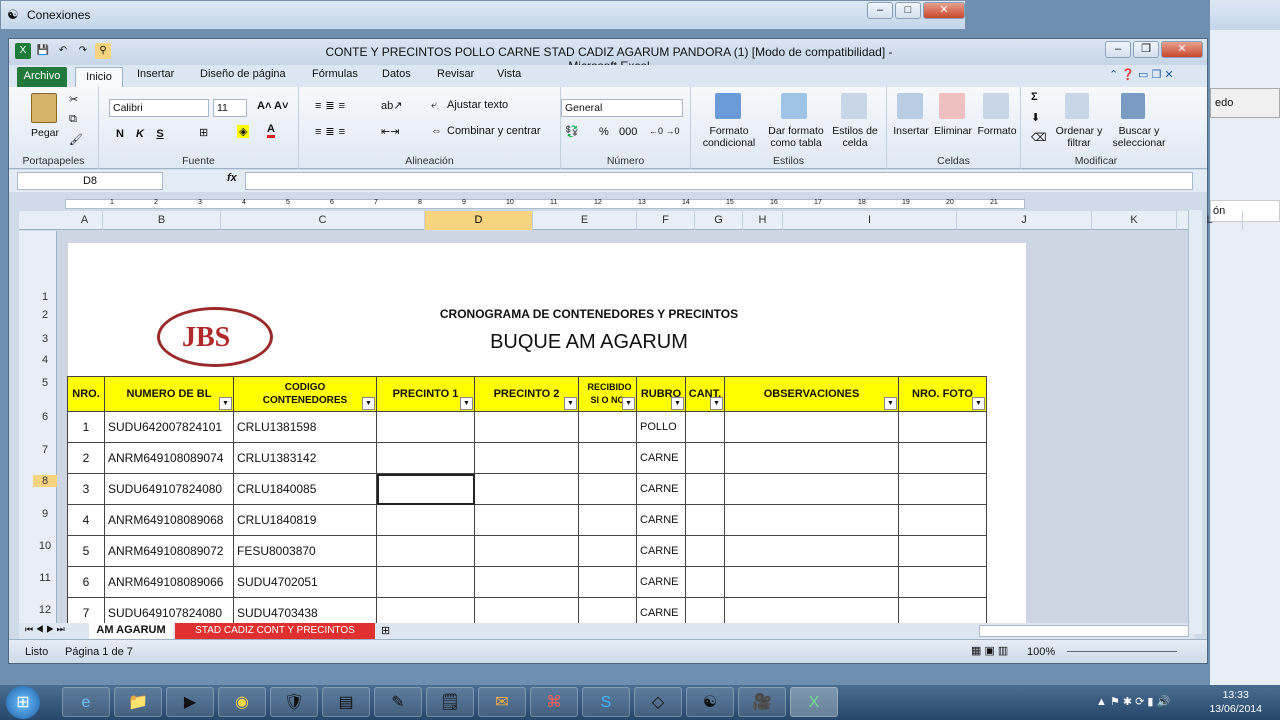  What do you see at coordinates (45, 610) in the screenshot?
I see `row-header-12: 12` at bounding box center [45, 610].